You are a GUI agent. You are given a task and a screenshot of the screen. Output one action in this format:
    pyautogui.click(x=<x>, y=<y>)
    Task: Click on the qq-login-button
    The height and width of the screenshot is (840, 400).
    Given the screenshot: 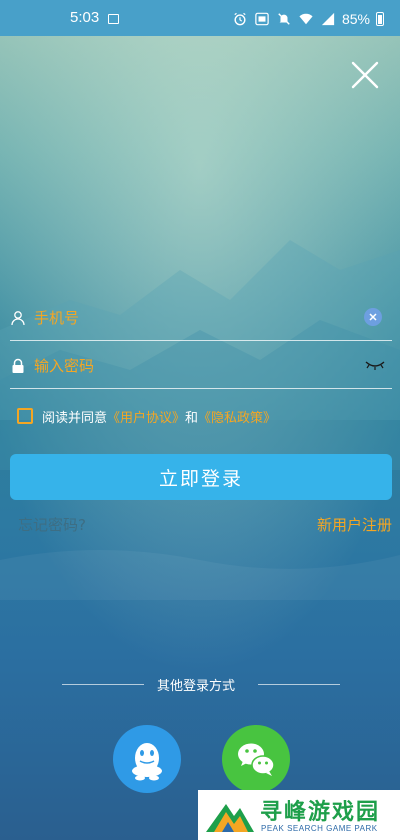 What is the action you would take?
    pyautogui.click(x=147, y=759)
    